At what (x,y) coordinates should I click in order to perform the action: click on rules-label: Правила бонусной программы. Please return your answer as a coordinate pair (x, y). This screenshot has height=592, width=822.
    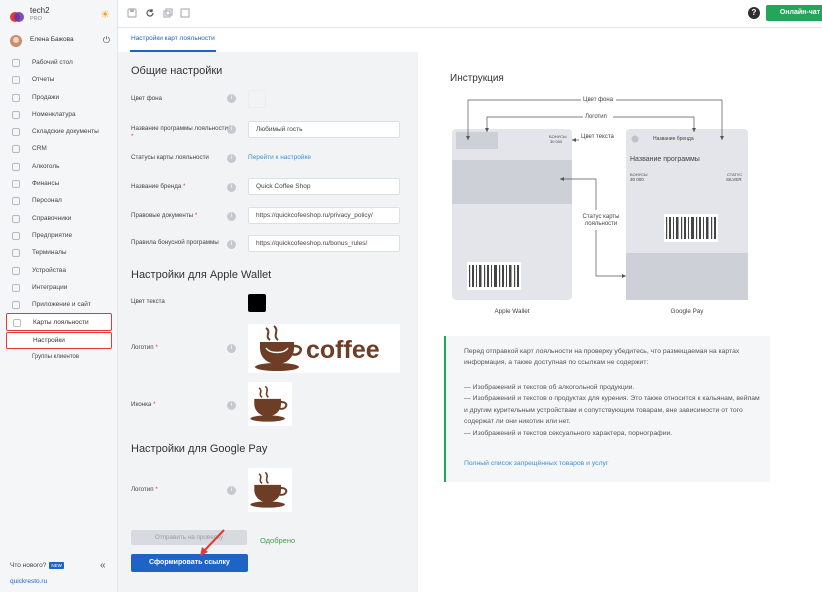
    Looking at the image, I should click on (175, 242).